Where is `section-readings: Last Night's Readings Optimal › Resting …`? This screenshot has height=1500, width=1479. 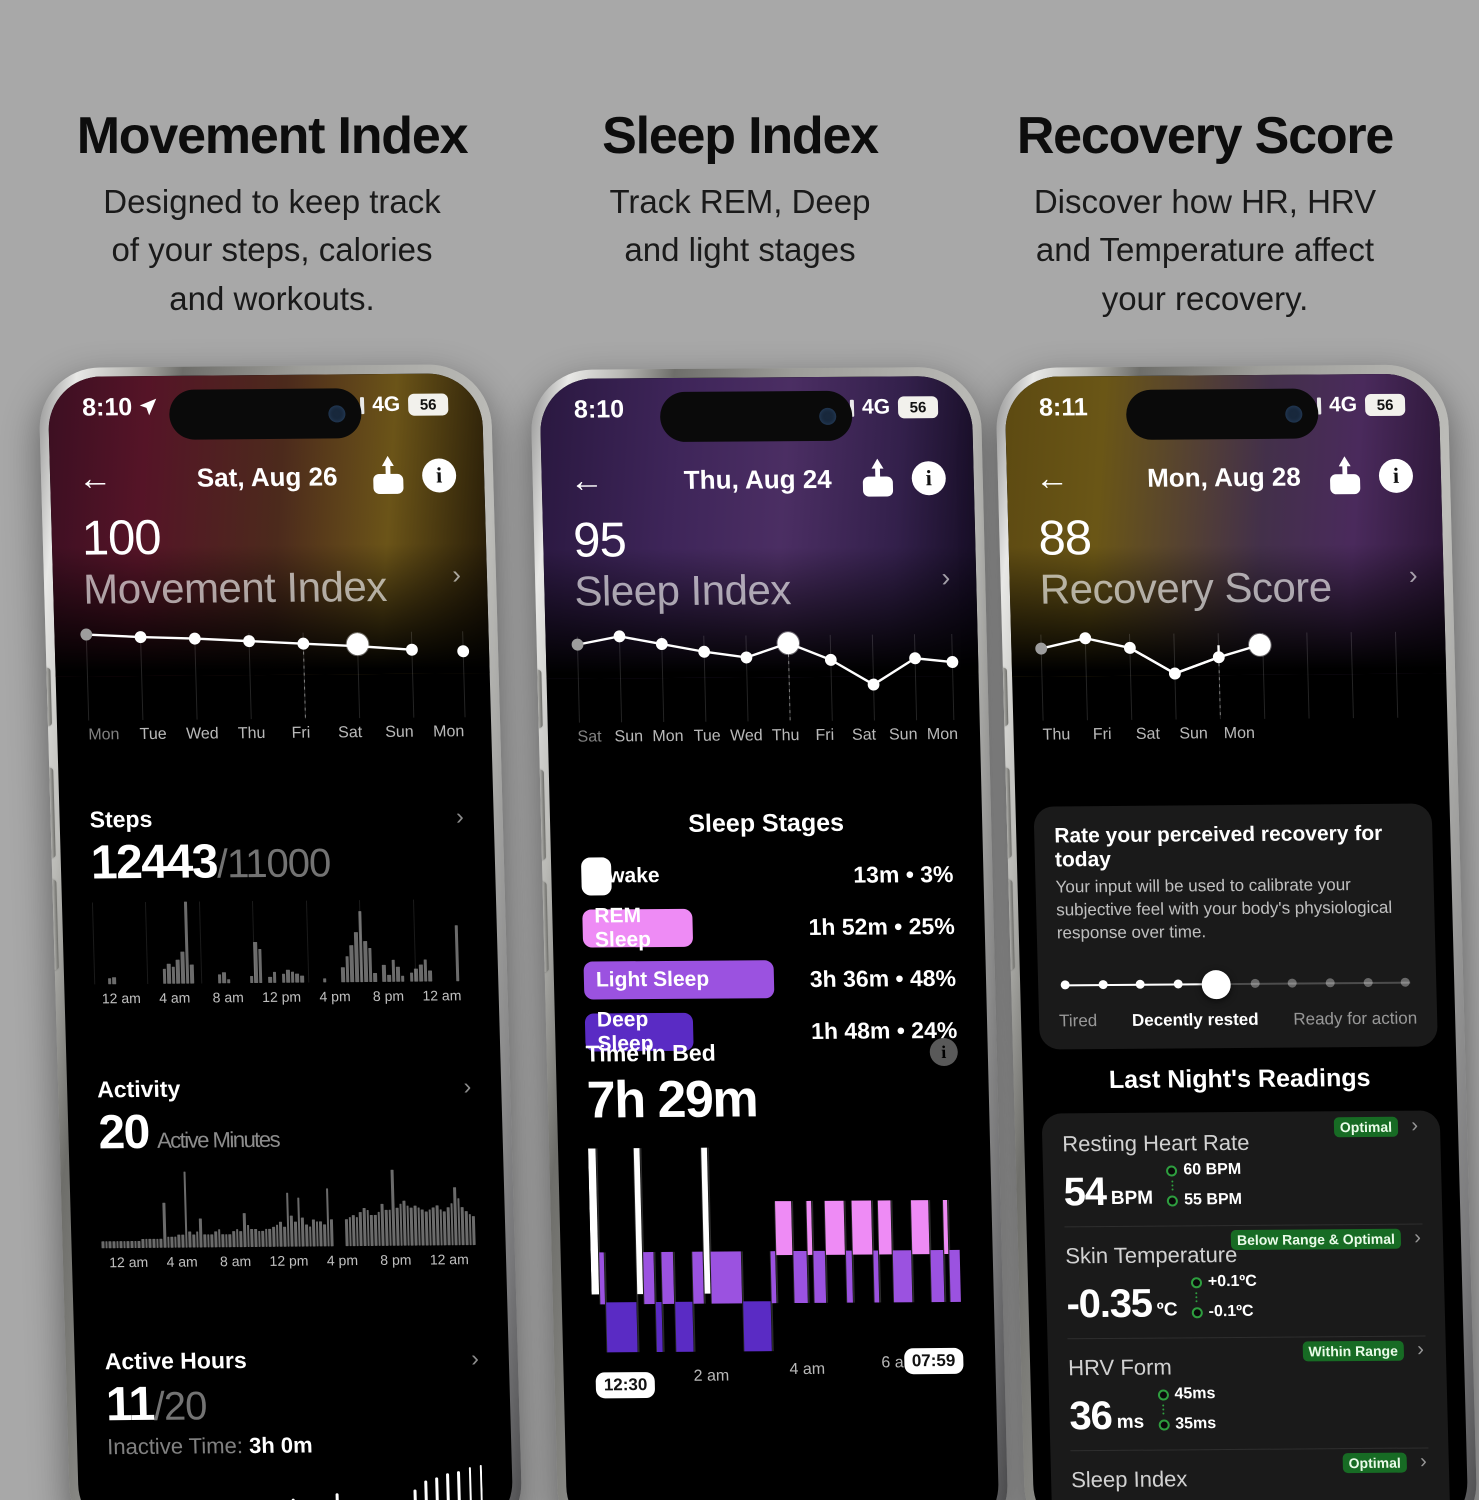 section-readings: Last Night's Readings Optimal › Resting … is located at coordinates (1245, 1281).